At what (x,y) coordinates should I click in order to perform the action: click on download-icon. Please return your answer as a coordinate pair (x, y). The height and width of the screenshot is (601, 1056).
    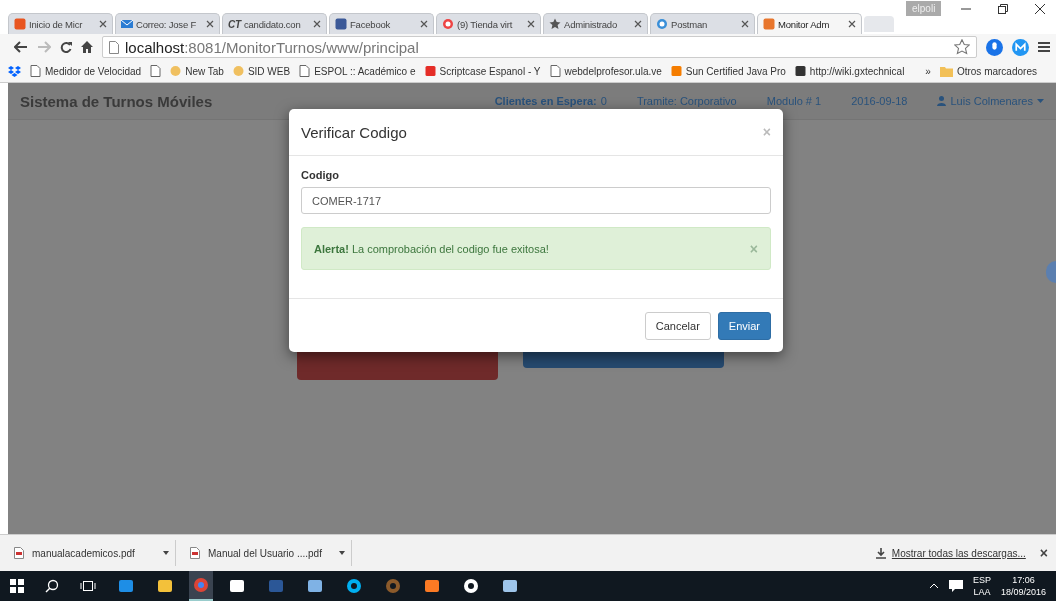
    Looking at the image, I should click on (880, 553).